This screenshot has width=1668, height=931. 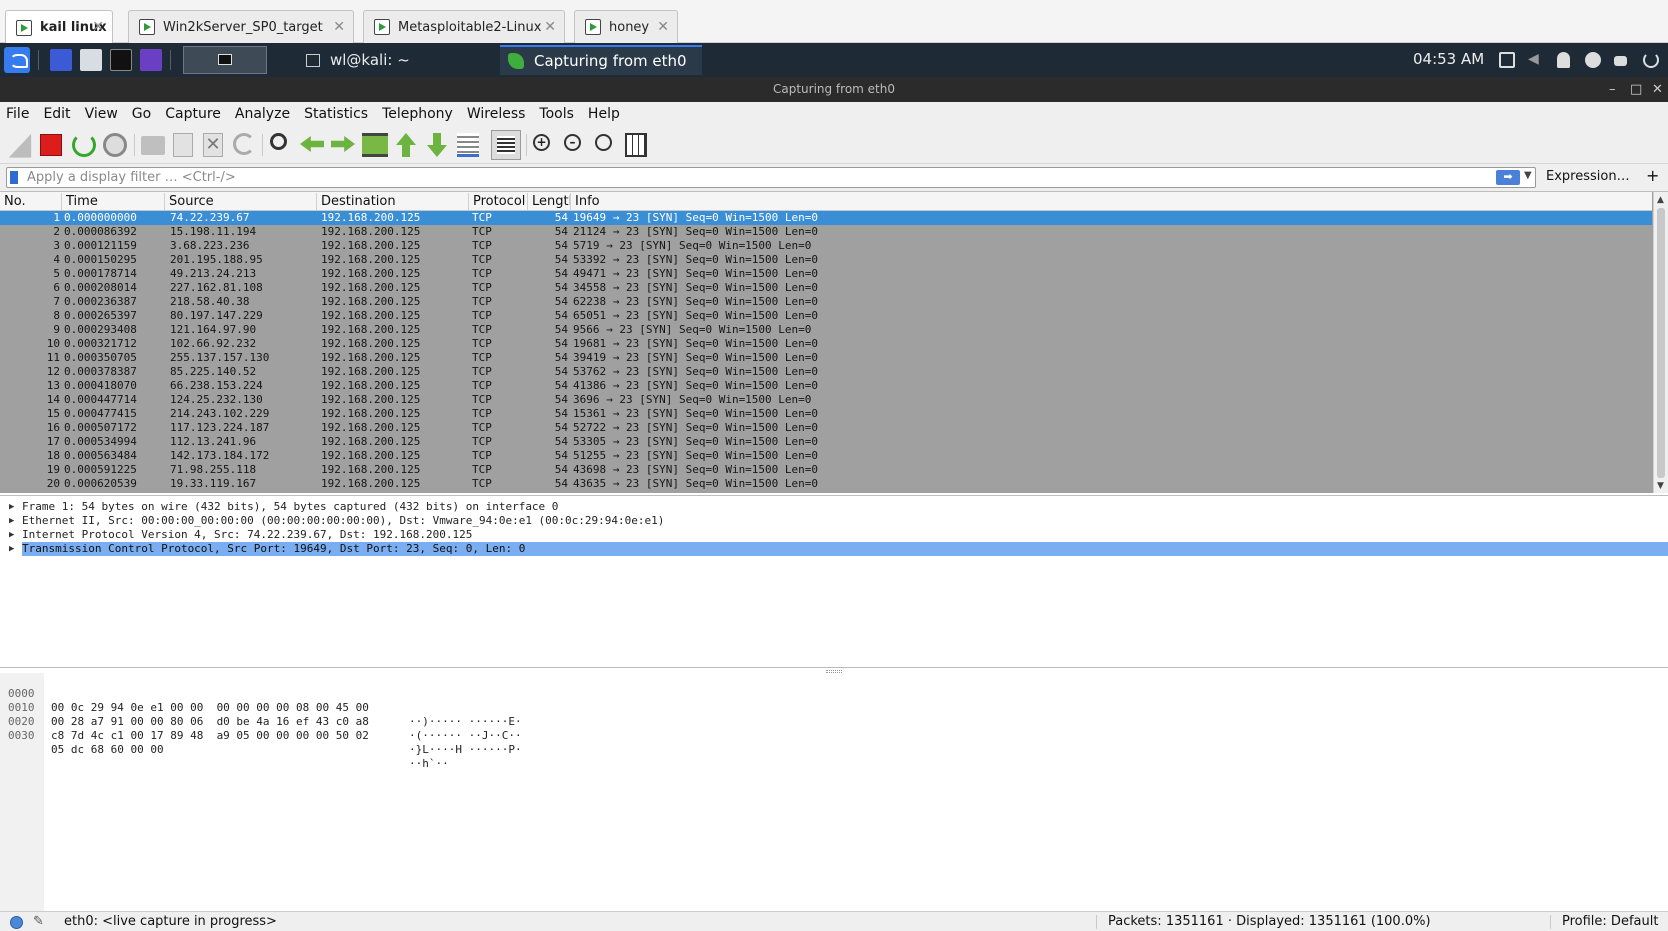 I want to click on zoom-normal-icon, so click(x=603, y=142).